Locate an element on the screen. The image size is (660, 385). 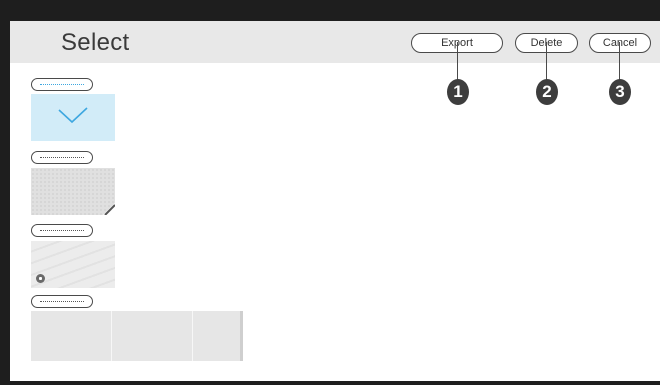
callout-2: 2 is located at coordinates (547, 92).